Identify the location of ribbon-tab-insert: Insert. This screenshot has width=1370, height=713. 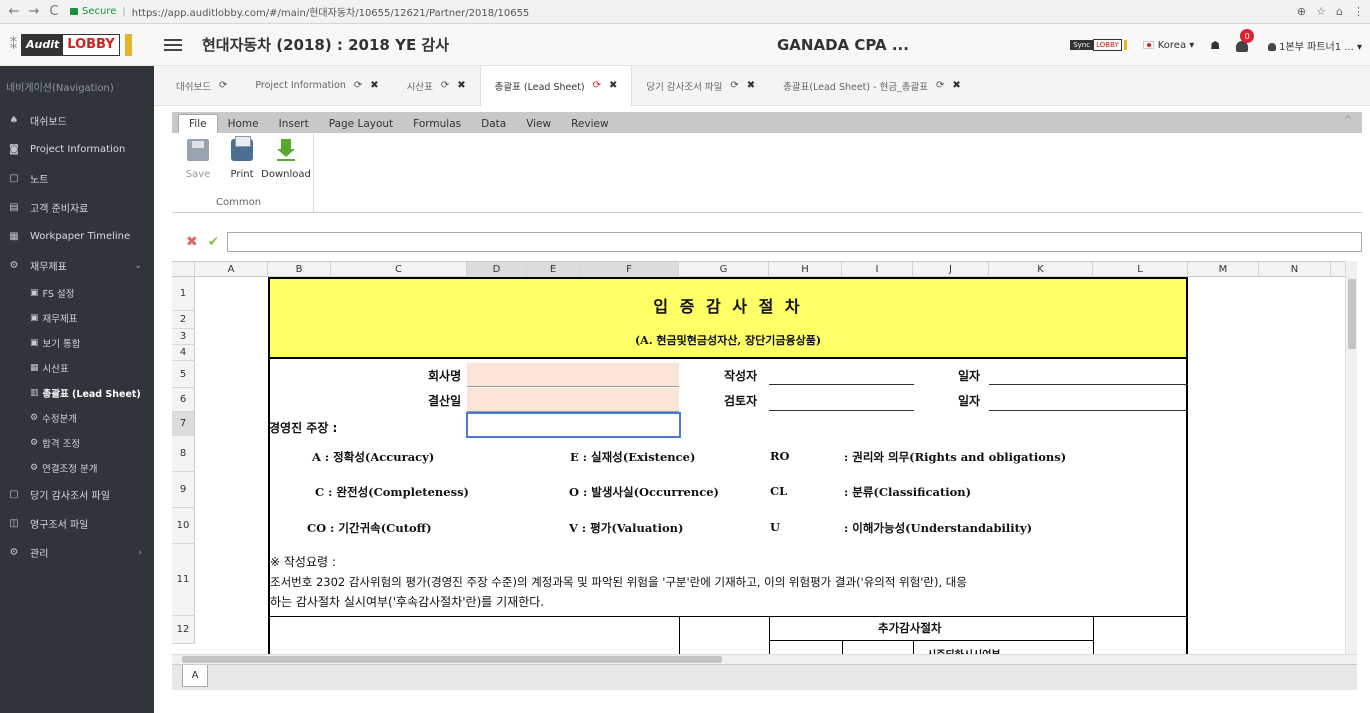
(294, 123).